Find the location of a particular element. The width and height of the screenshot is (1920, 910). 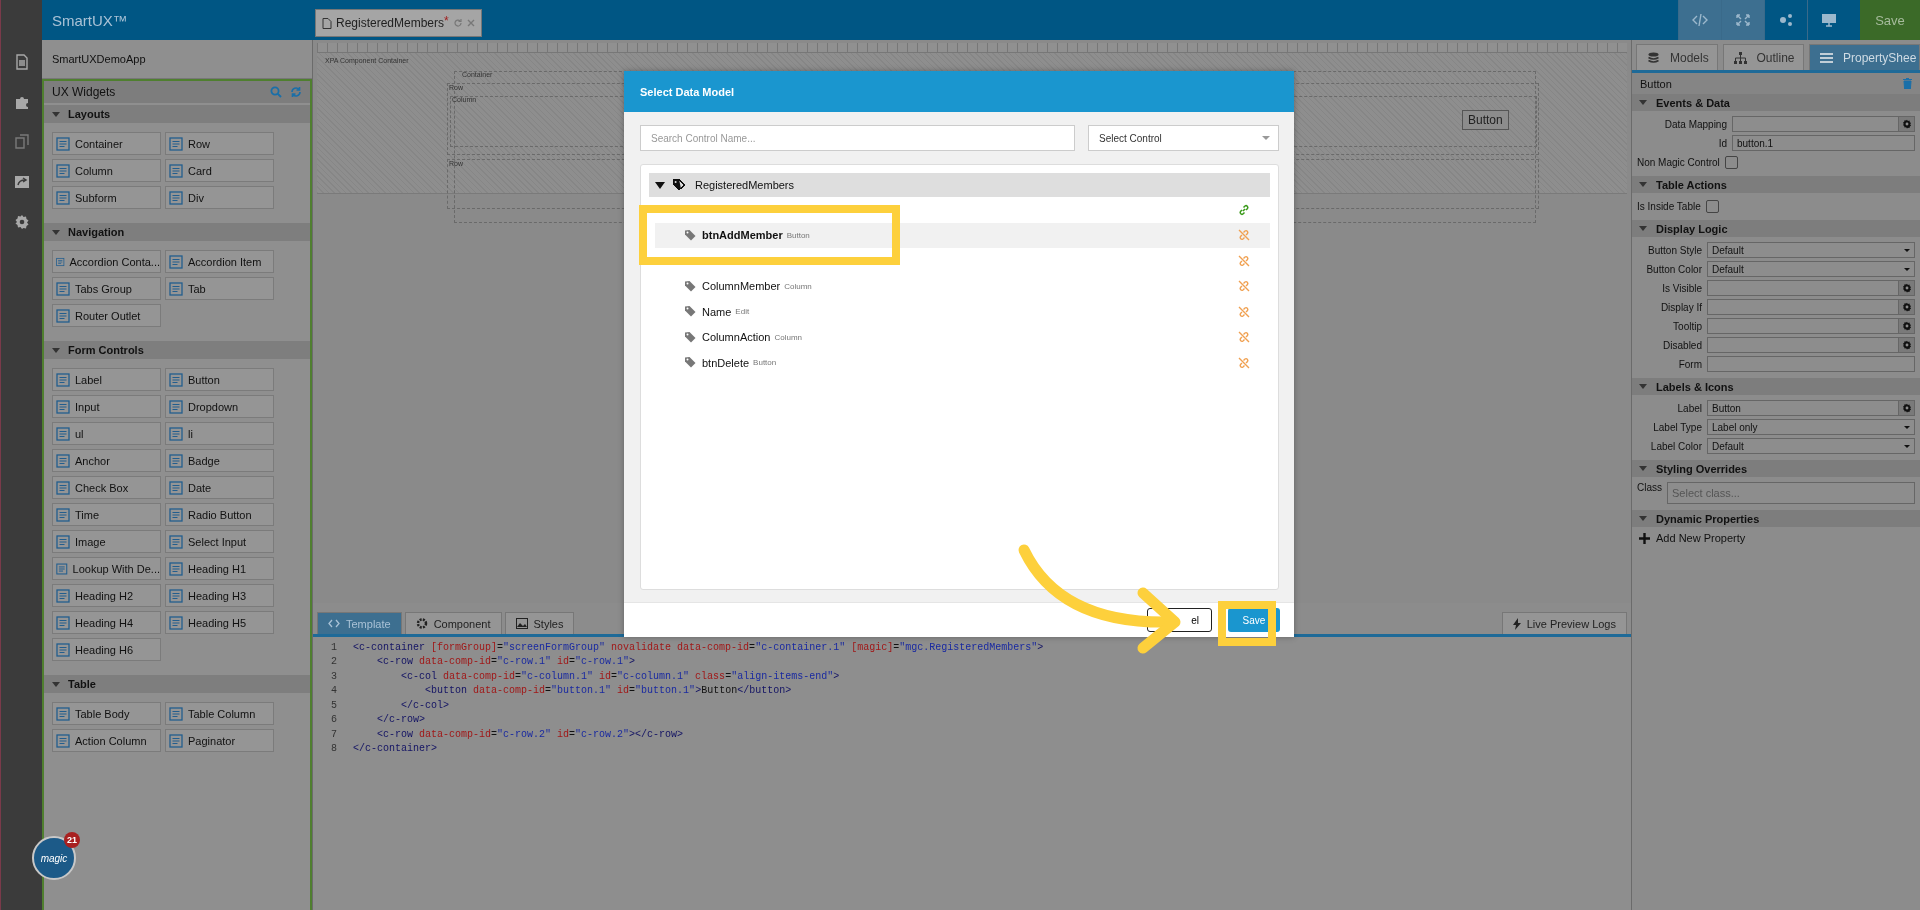

section-header: Display Logic is located at coordinates (1776, 228).